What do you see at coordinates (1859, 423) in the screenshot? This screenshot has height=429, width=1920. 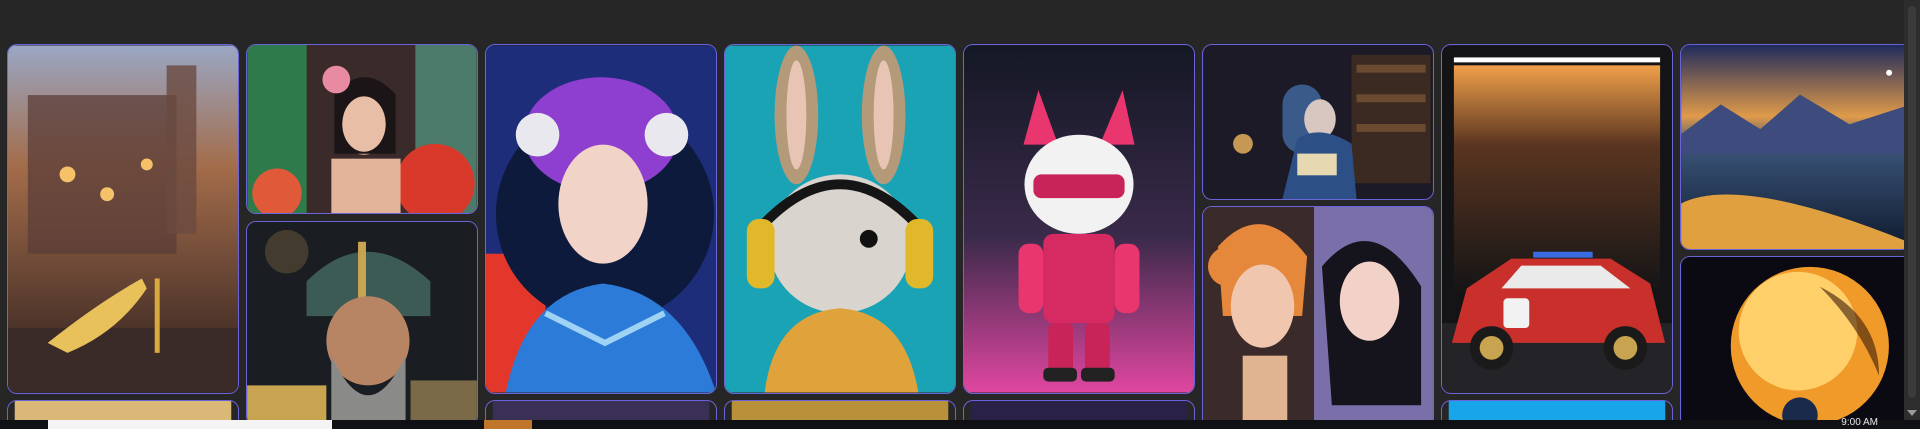 I see `taskbar-clock: 9:00 AM` at bounding box center [1859, 423].